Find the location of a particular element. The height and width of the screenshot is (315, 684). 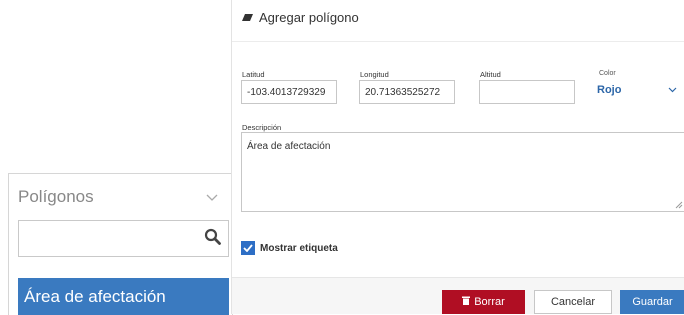

form-title-row: Agregar polígono is located at coordinates (300, 17).